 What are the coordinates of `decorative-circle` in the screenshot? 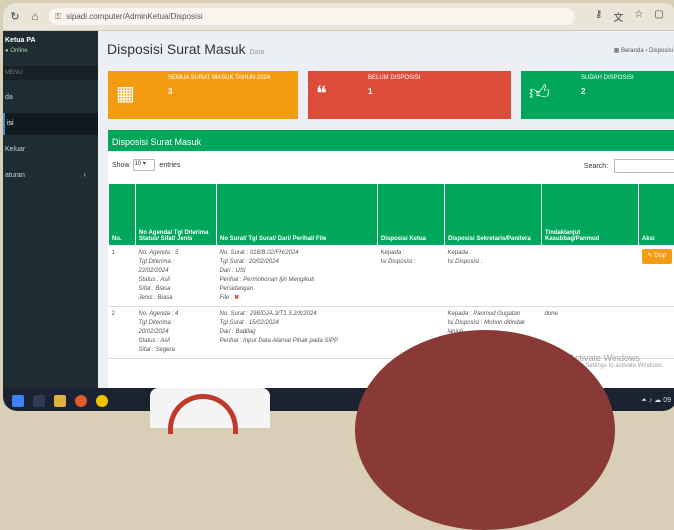 It's located at (485, 430).